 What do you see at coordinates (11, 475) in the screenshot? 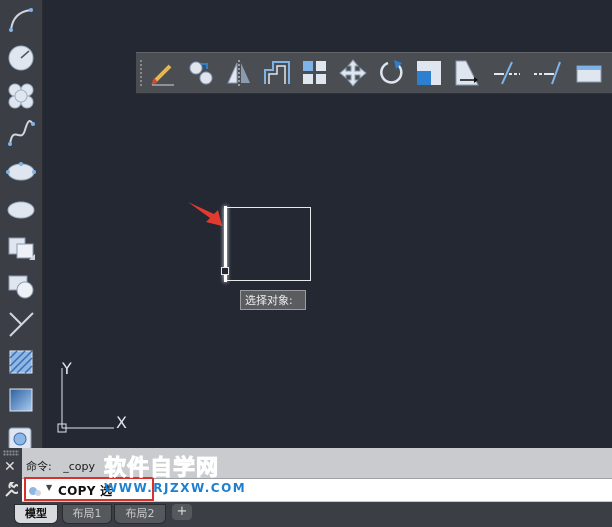
I see `command-line-sidebar: ✕` at bounding box center [11, 475].